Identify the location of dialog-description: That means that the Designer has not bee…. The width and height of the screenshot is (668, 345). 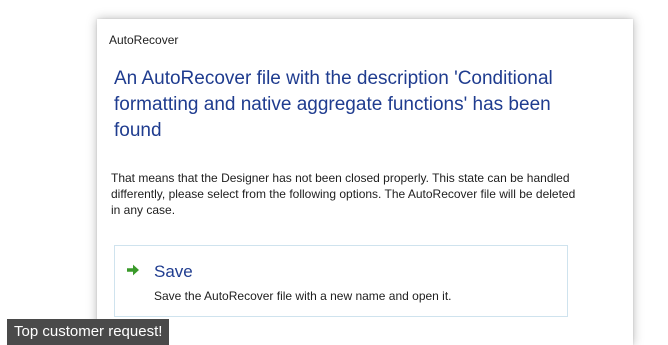
(343, 194).